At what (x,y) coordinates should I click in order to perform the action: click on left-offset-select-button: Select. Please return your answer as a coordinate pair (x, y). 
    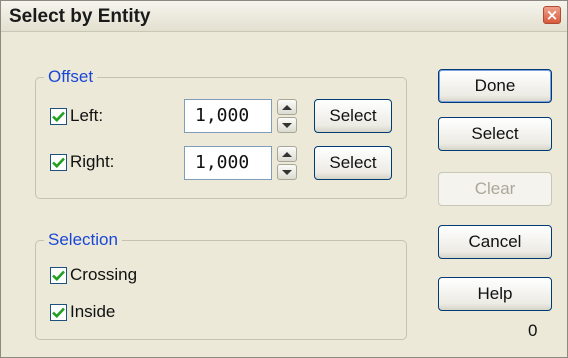
    Looking at the image, I should click on (353, 116).